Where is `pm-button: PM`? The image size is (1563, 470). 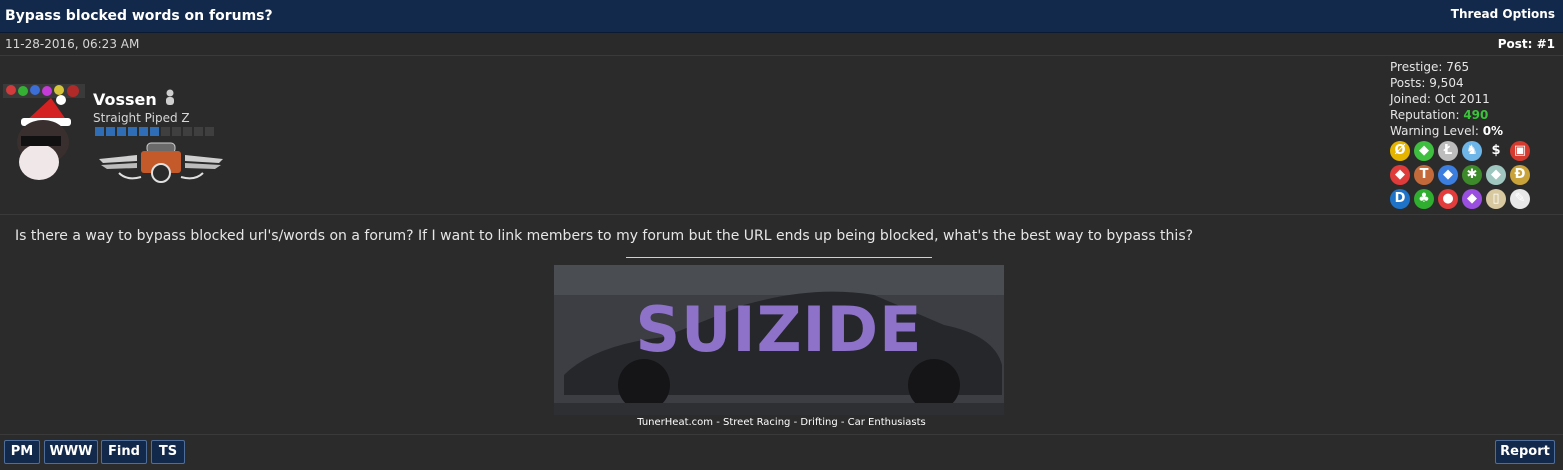 pm-button: PM is located at coordinates (22, 452).